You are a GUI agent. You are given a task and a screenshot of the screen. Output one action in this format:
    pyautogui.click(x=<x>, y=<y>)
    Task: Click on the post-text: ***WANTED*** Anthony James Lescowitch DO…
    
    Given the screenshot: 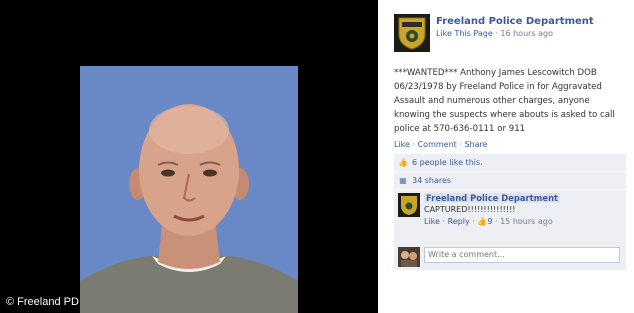 What is the action you would take?
    pyautogui.click(x=504, y=101)
    